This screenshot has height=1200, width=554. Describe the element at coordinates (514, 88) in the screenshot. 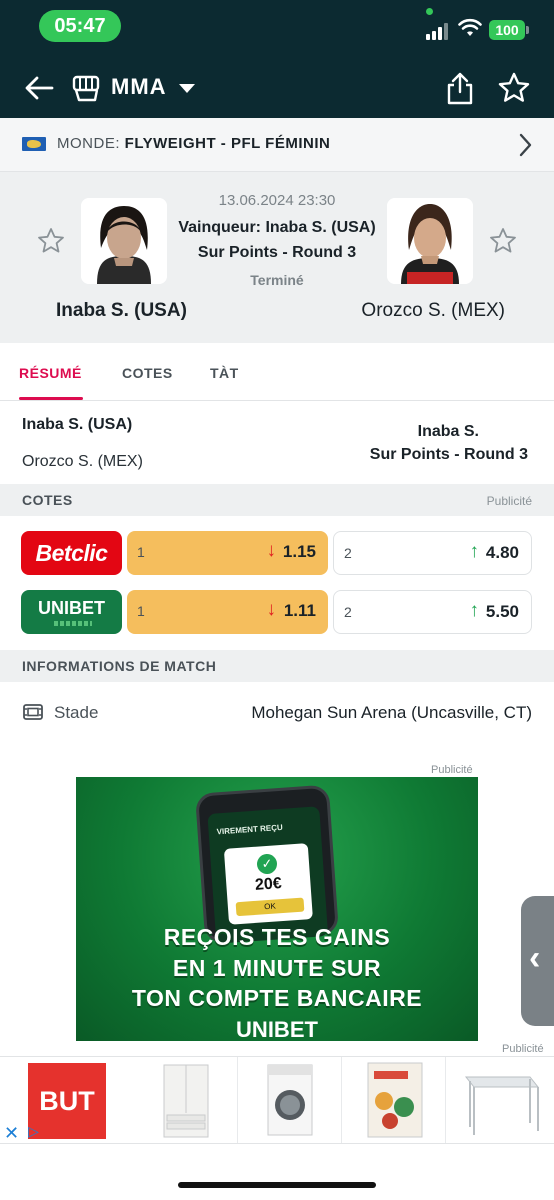

I see `favorite-star-icon` at that location.